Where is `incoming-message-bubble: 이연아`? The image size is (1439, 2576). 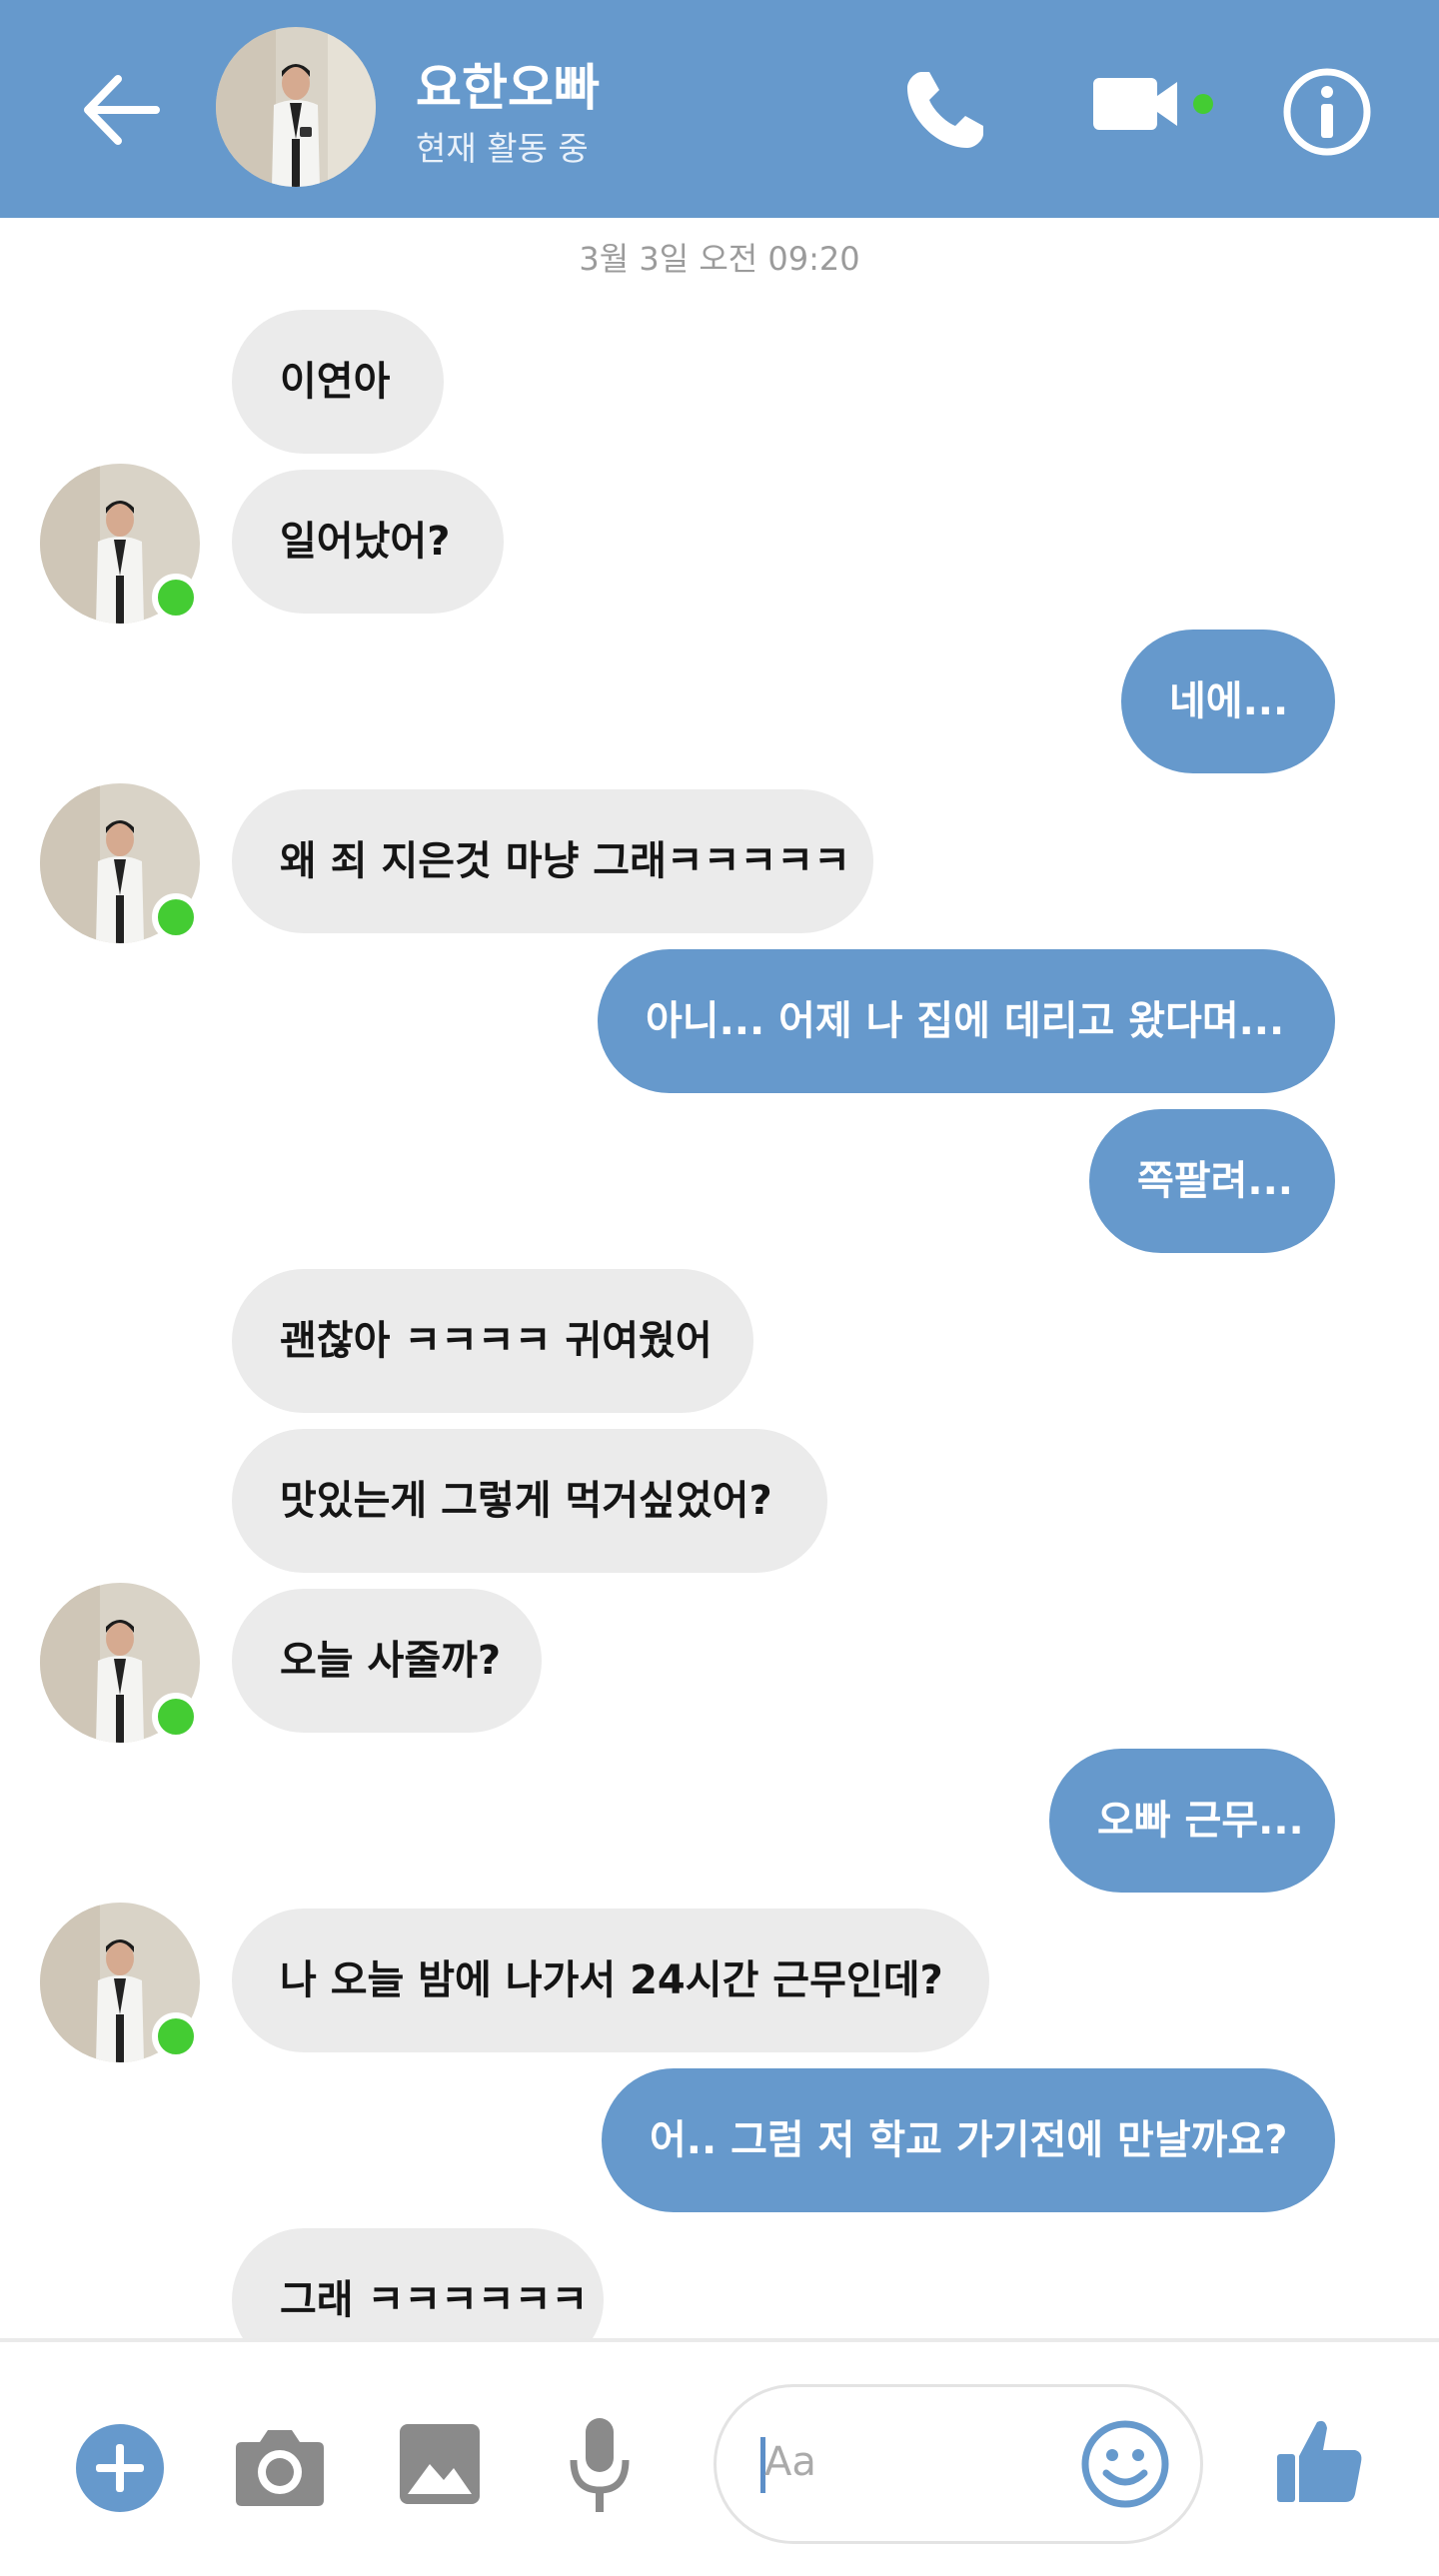
incoming-message-bubble: 이연아 is located at coordinates (338, 382).